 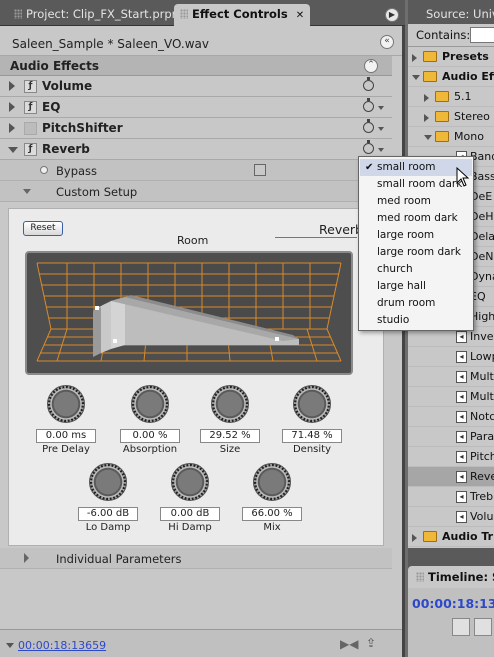 What do you see at coordinates (196, 191) in the screenshot?
I see `custom-setup-row: Custom Setup` at bounding box center [196, 191].